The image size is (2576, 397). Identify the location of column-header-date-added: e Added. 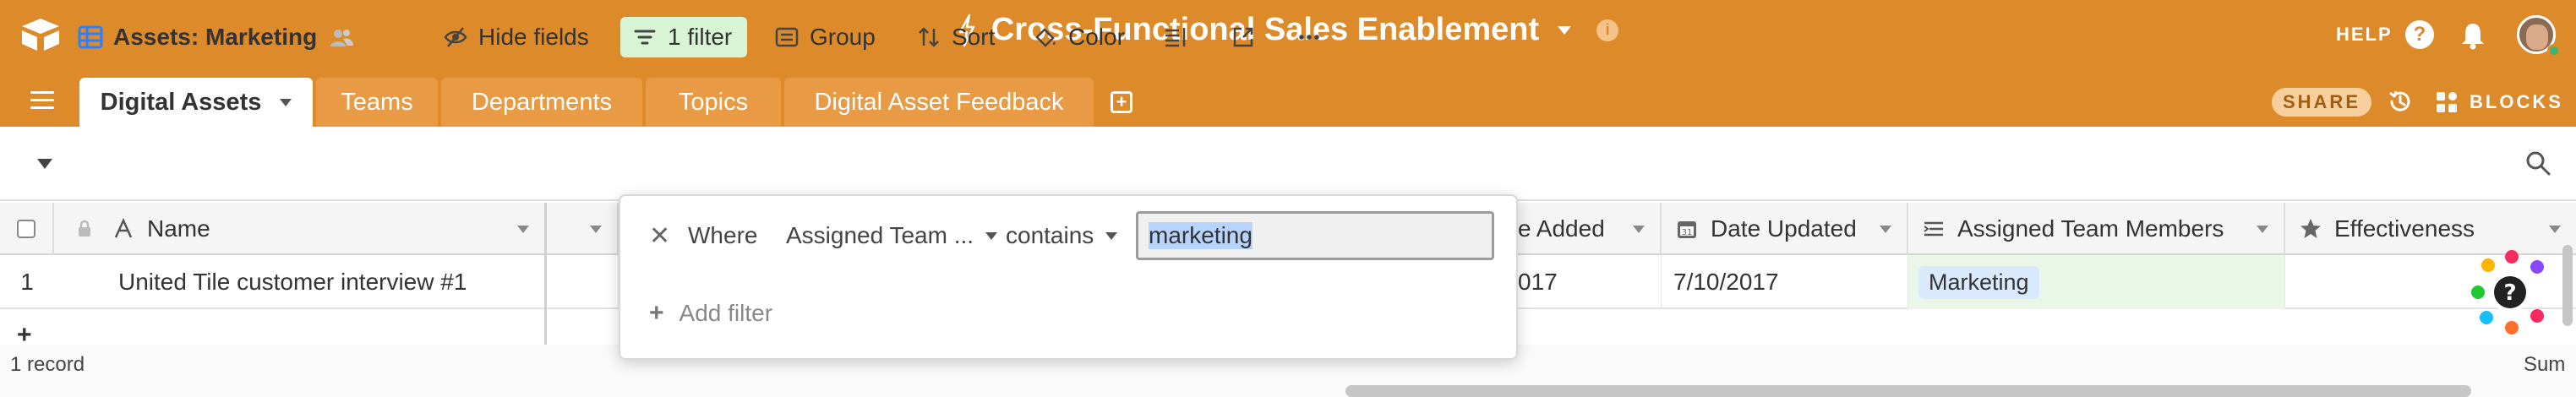
(1587, 229).